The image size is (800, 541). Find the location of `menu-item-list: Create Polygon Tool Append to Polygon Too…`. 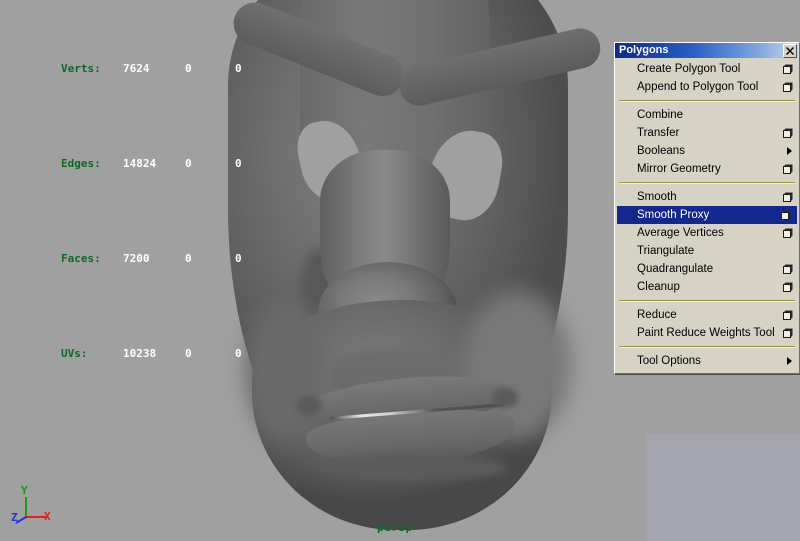

menu-item-list: Create Polygon Tool Append to Polygon Too… is located at coordinates (707, 215).